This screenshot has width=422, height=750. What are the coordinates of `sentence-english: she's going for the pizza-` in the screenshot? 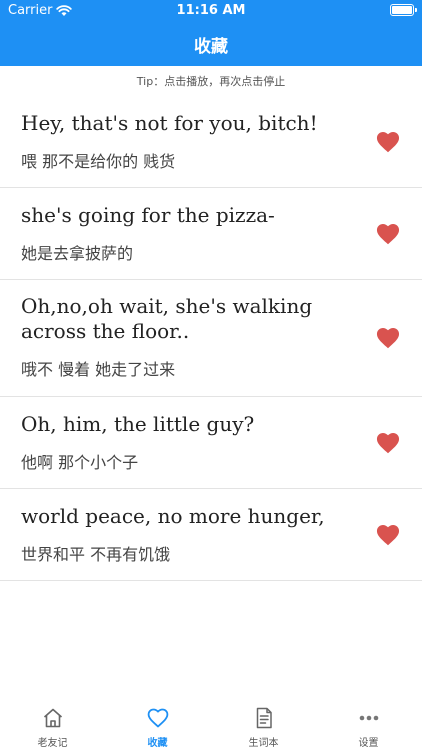 It's located at (148, 215).